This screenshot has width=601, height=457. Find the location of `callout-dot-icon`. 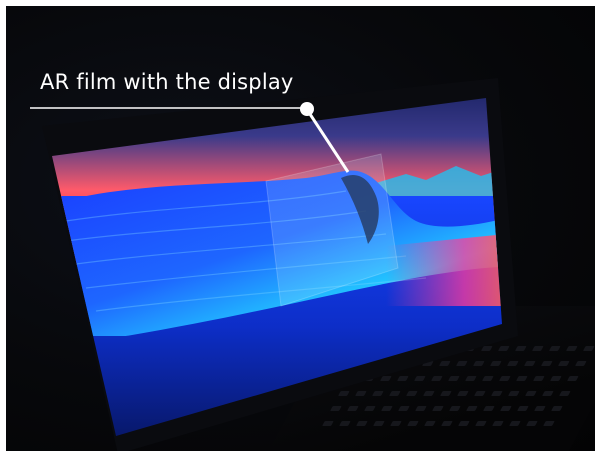

callout-dot-icon is located at coordinates (307, 109).